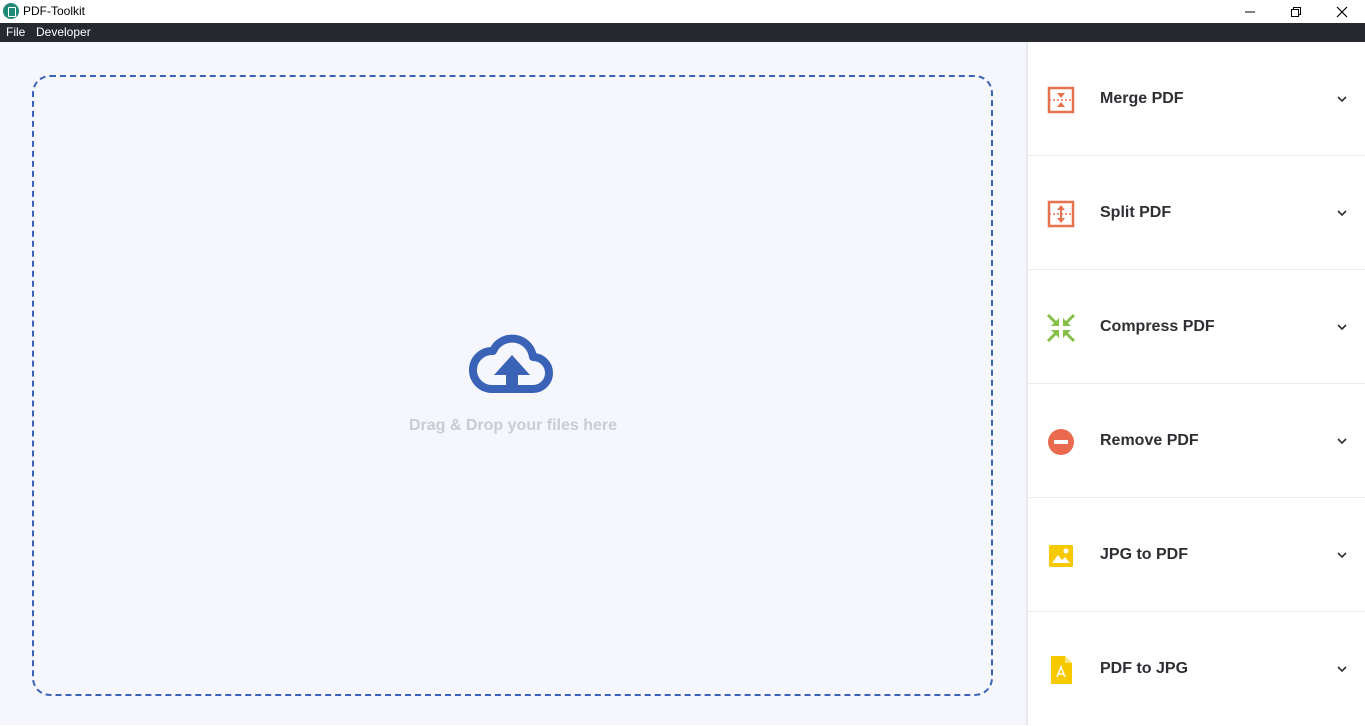 This screenshot has width=1365, height=726. What do you see at coordinates (1061, 100) in the screenshot?
I see `merge-icon` at bounding box center [1061, 100].